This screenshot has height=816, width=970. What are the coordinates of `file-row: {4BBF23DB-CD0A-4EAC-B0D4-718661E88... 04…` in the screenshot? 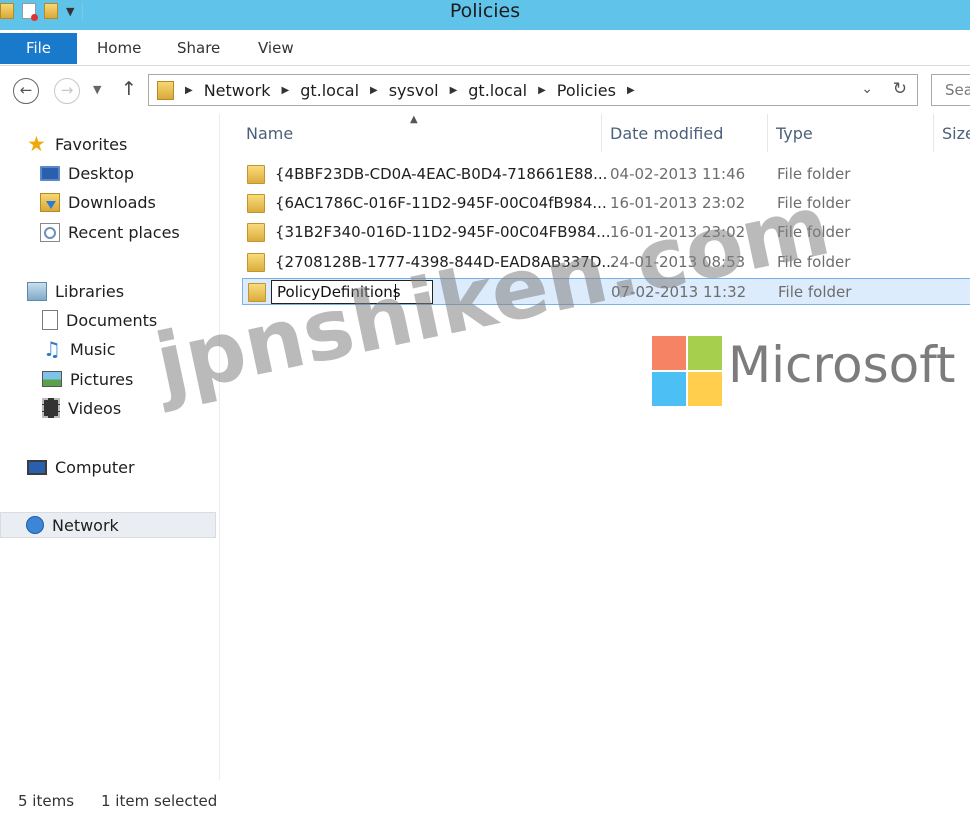 It's located at (606, 174).